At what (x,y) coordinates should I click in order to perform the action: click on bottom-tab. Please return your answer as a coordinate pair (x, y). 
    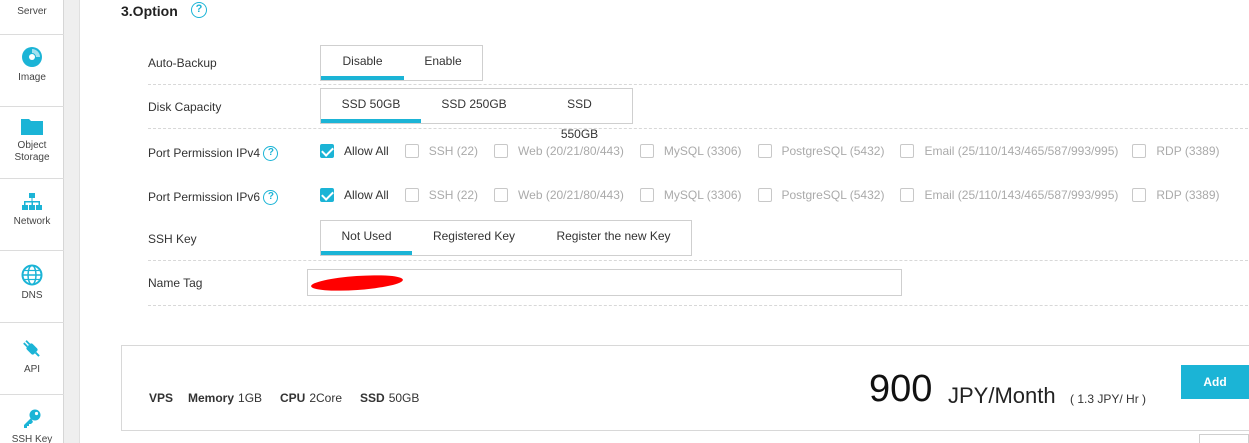
    Looking at the image, I should click on (1224, 438).